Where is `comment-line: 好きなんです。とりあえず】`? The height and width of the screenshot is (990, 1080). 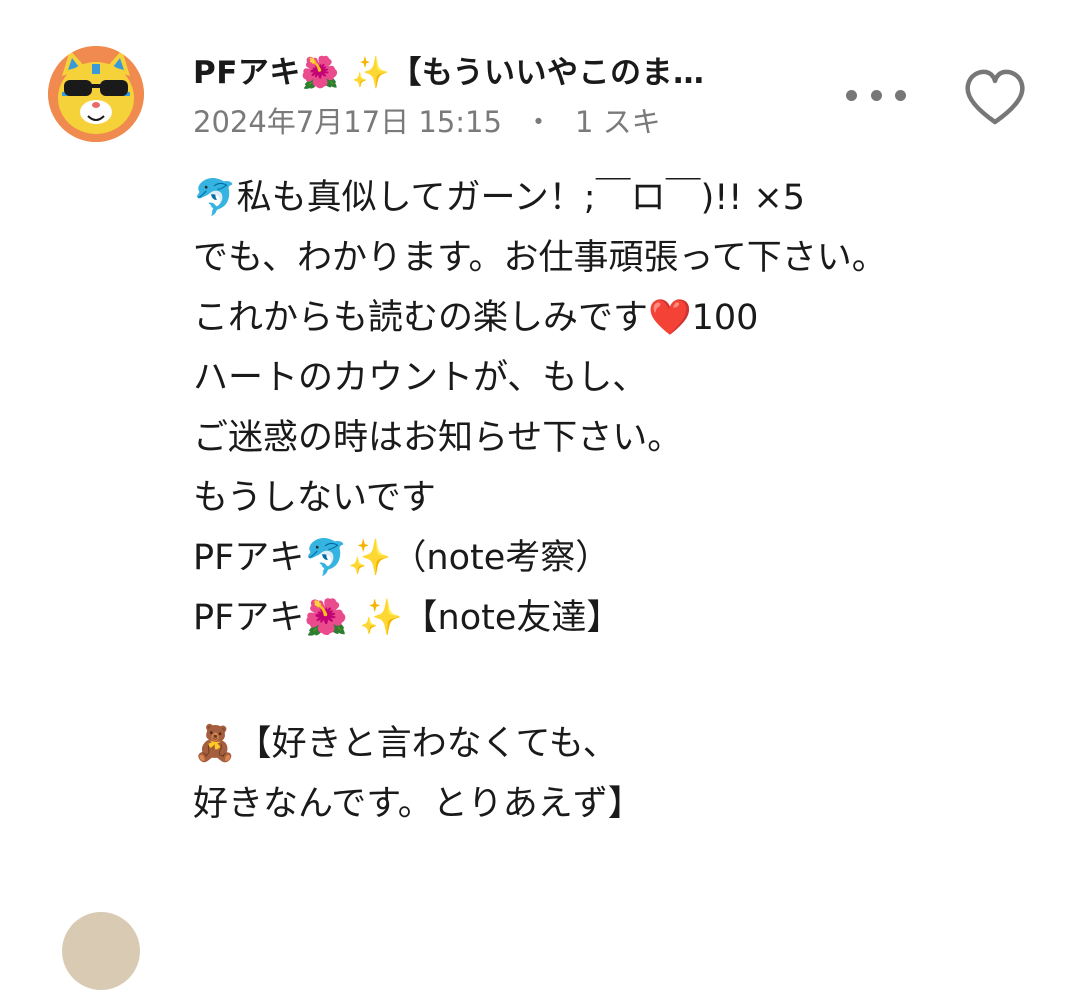 comment-line: 好きなんです。とりあえず】 is located at coordinates (418, 804).